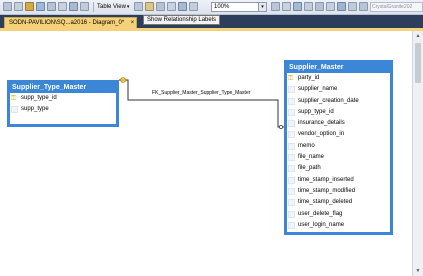  What do you see at coordinates (222, 7) in the screenshot?
I see `zoom-value: 100%` at bounding box center [222, 7].